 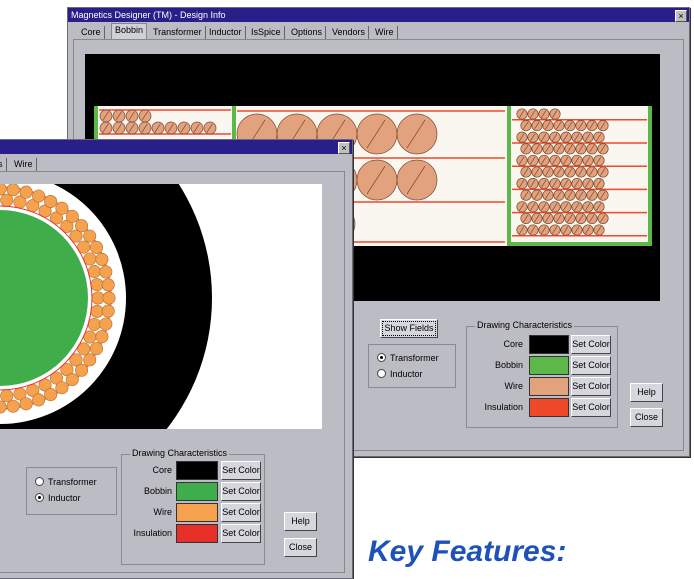 I want to click on tab-isspice: IsSpice, so click(x=266, y=32).